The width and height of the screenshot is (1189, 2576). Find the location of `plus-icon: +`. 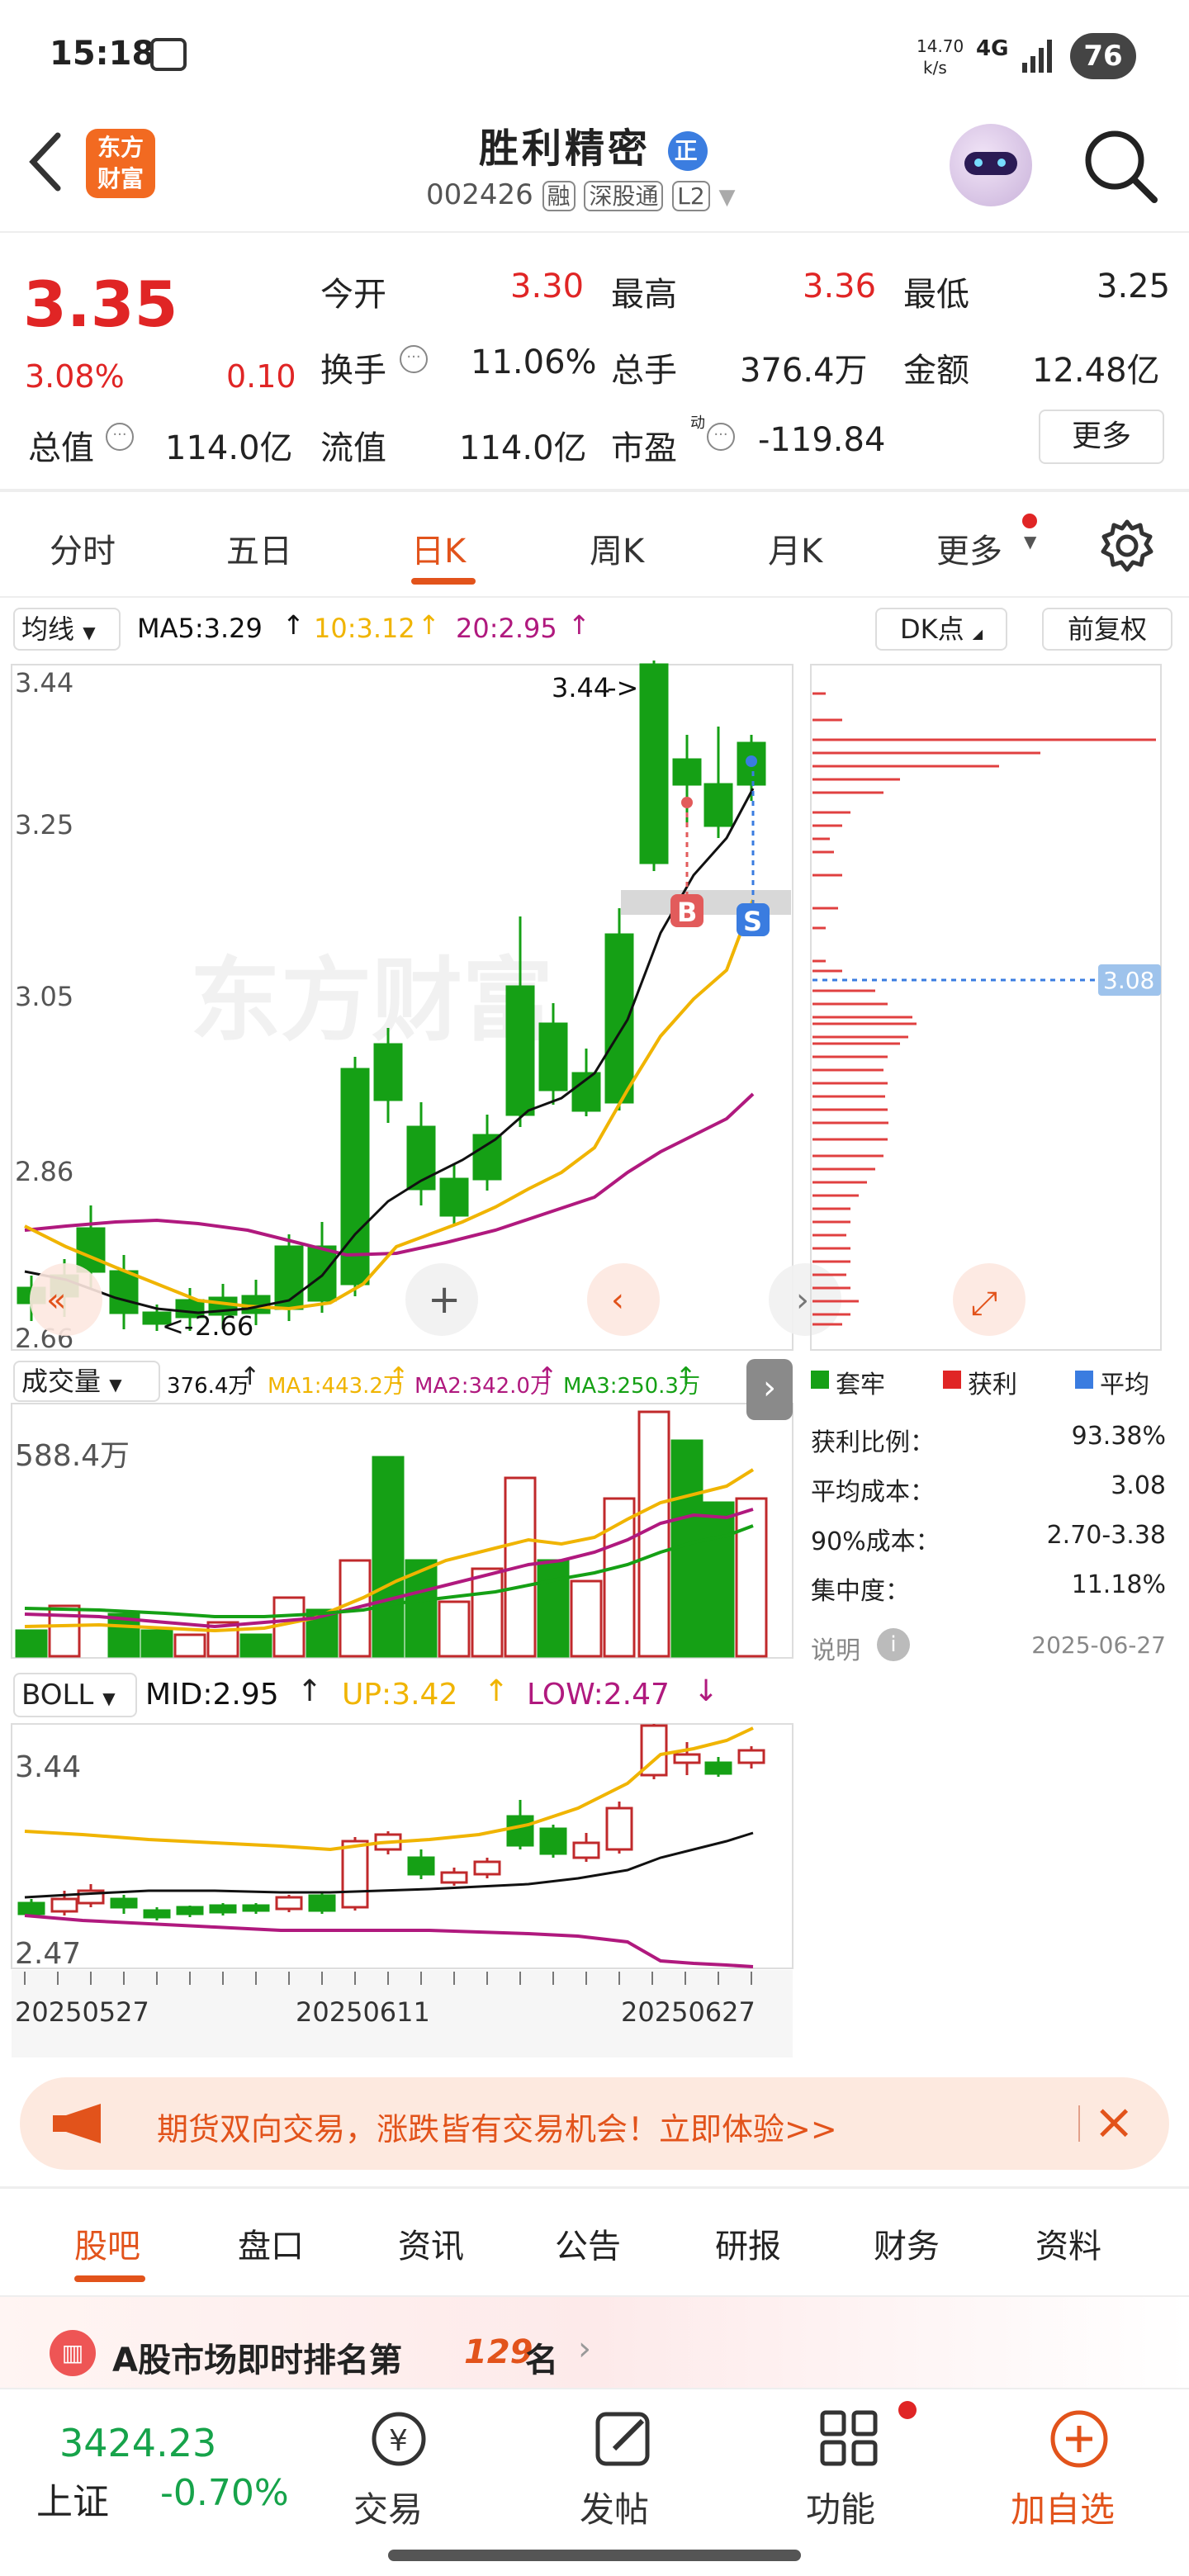

plus-icon: + is located at coordinates (444, 1299).